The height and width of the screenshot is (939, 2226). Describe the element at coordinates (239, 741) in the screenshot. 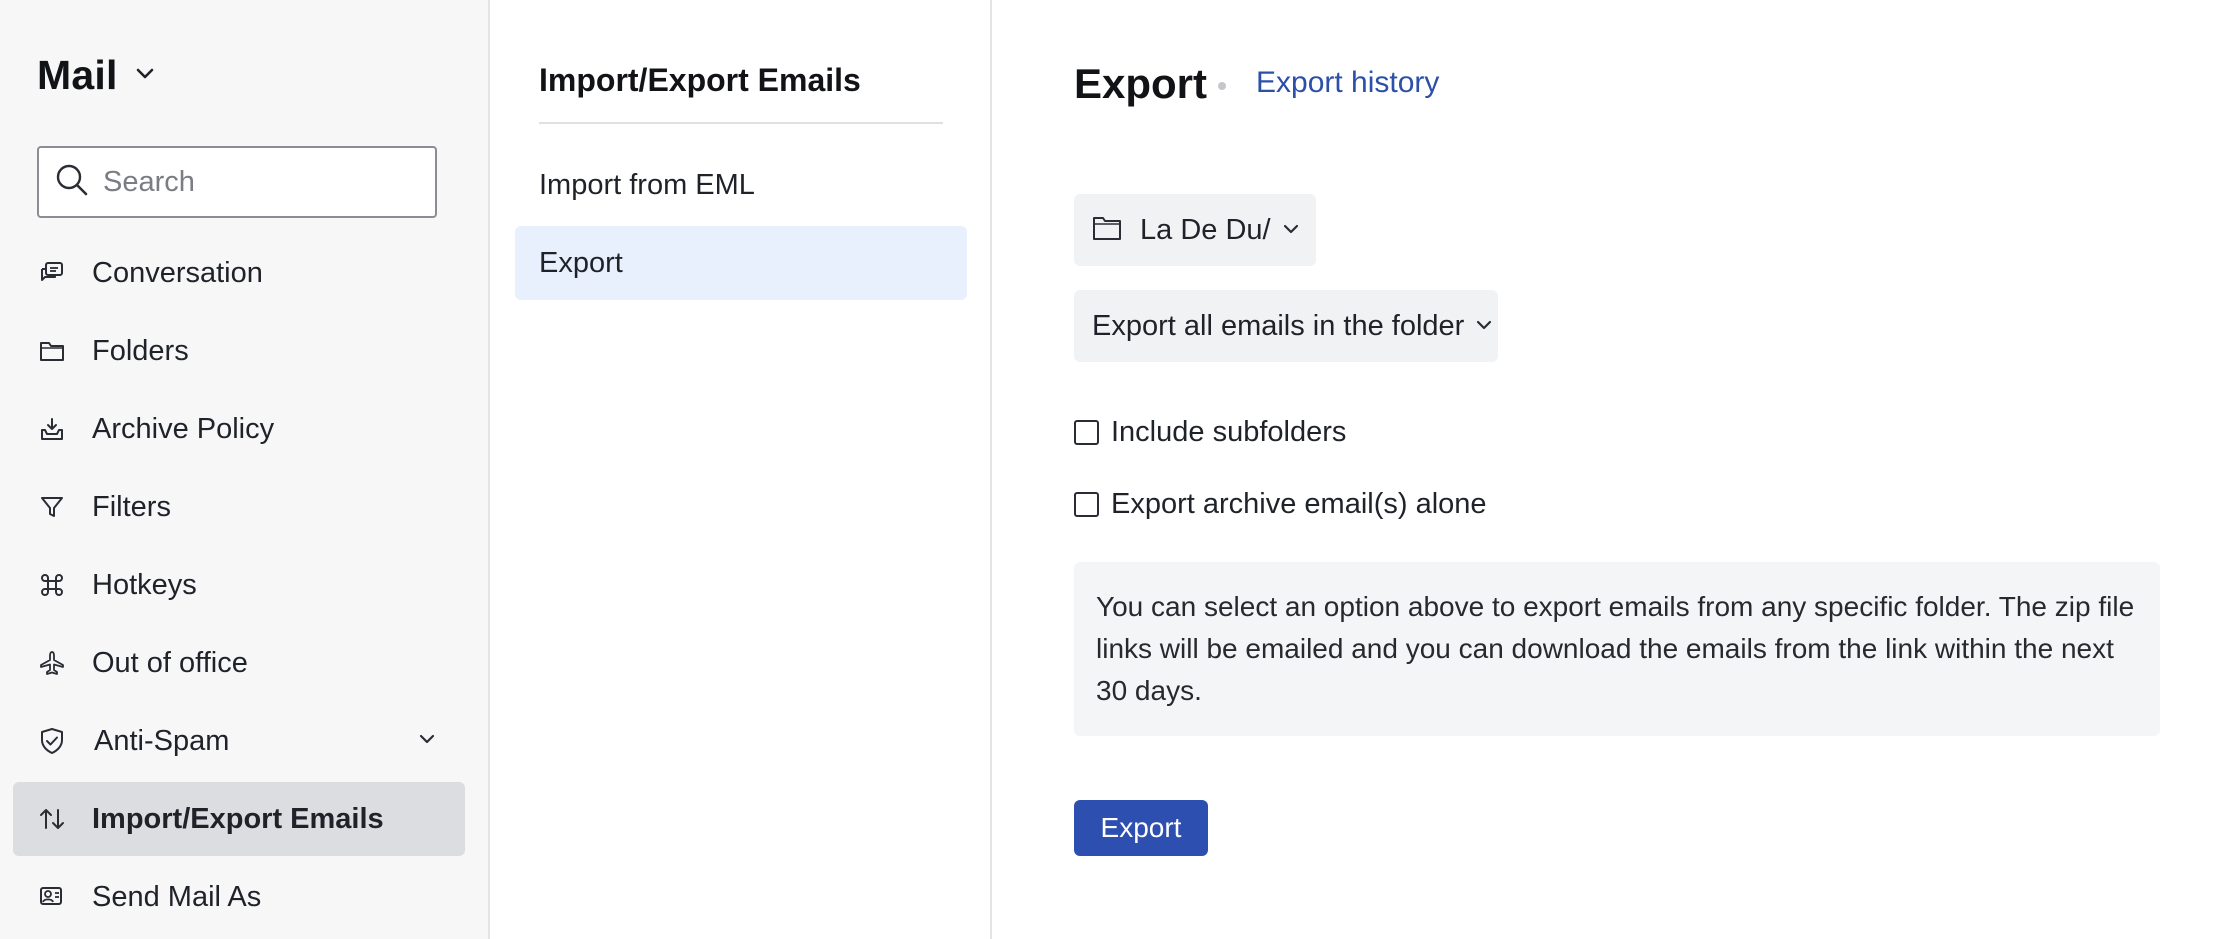

I see `sidebar-item-anti-spam: Anti-Spam` at that location.